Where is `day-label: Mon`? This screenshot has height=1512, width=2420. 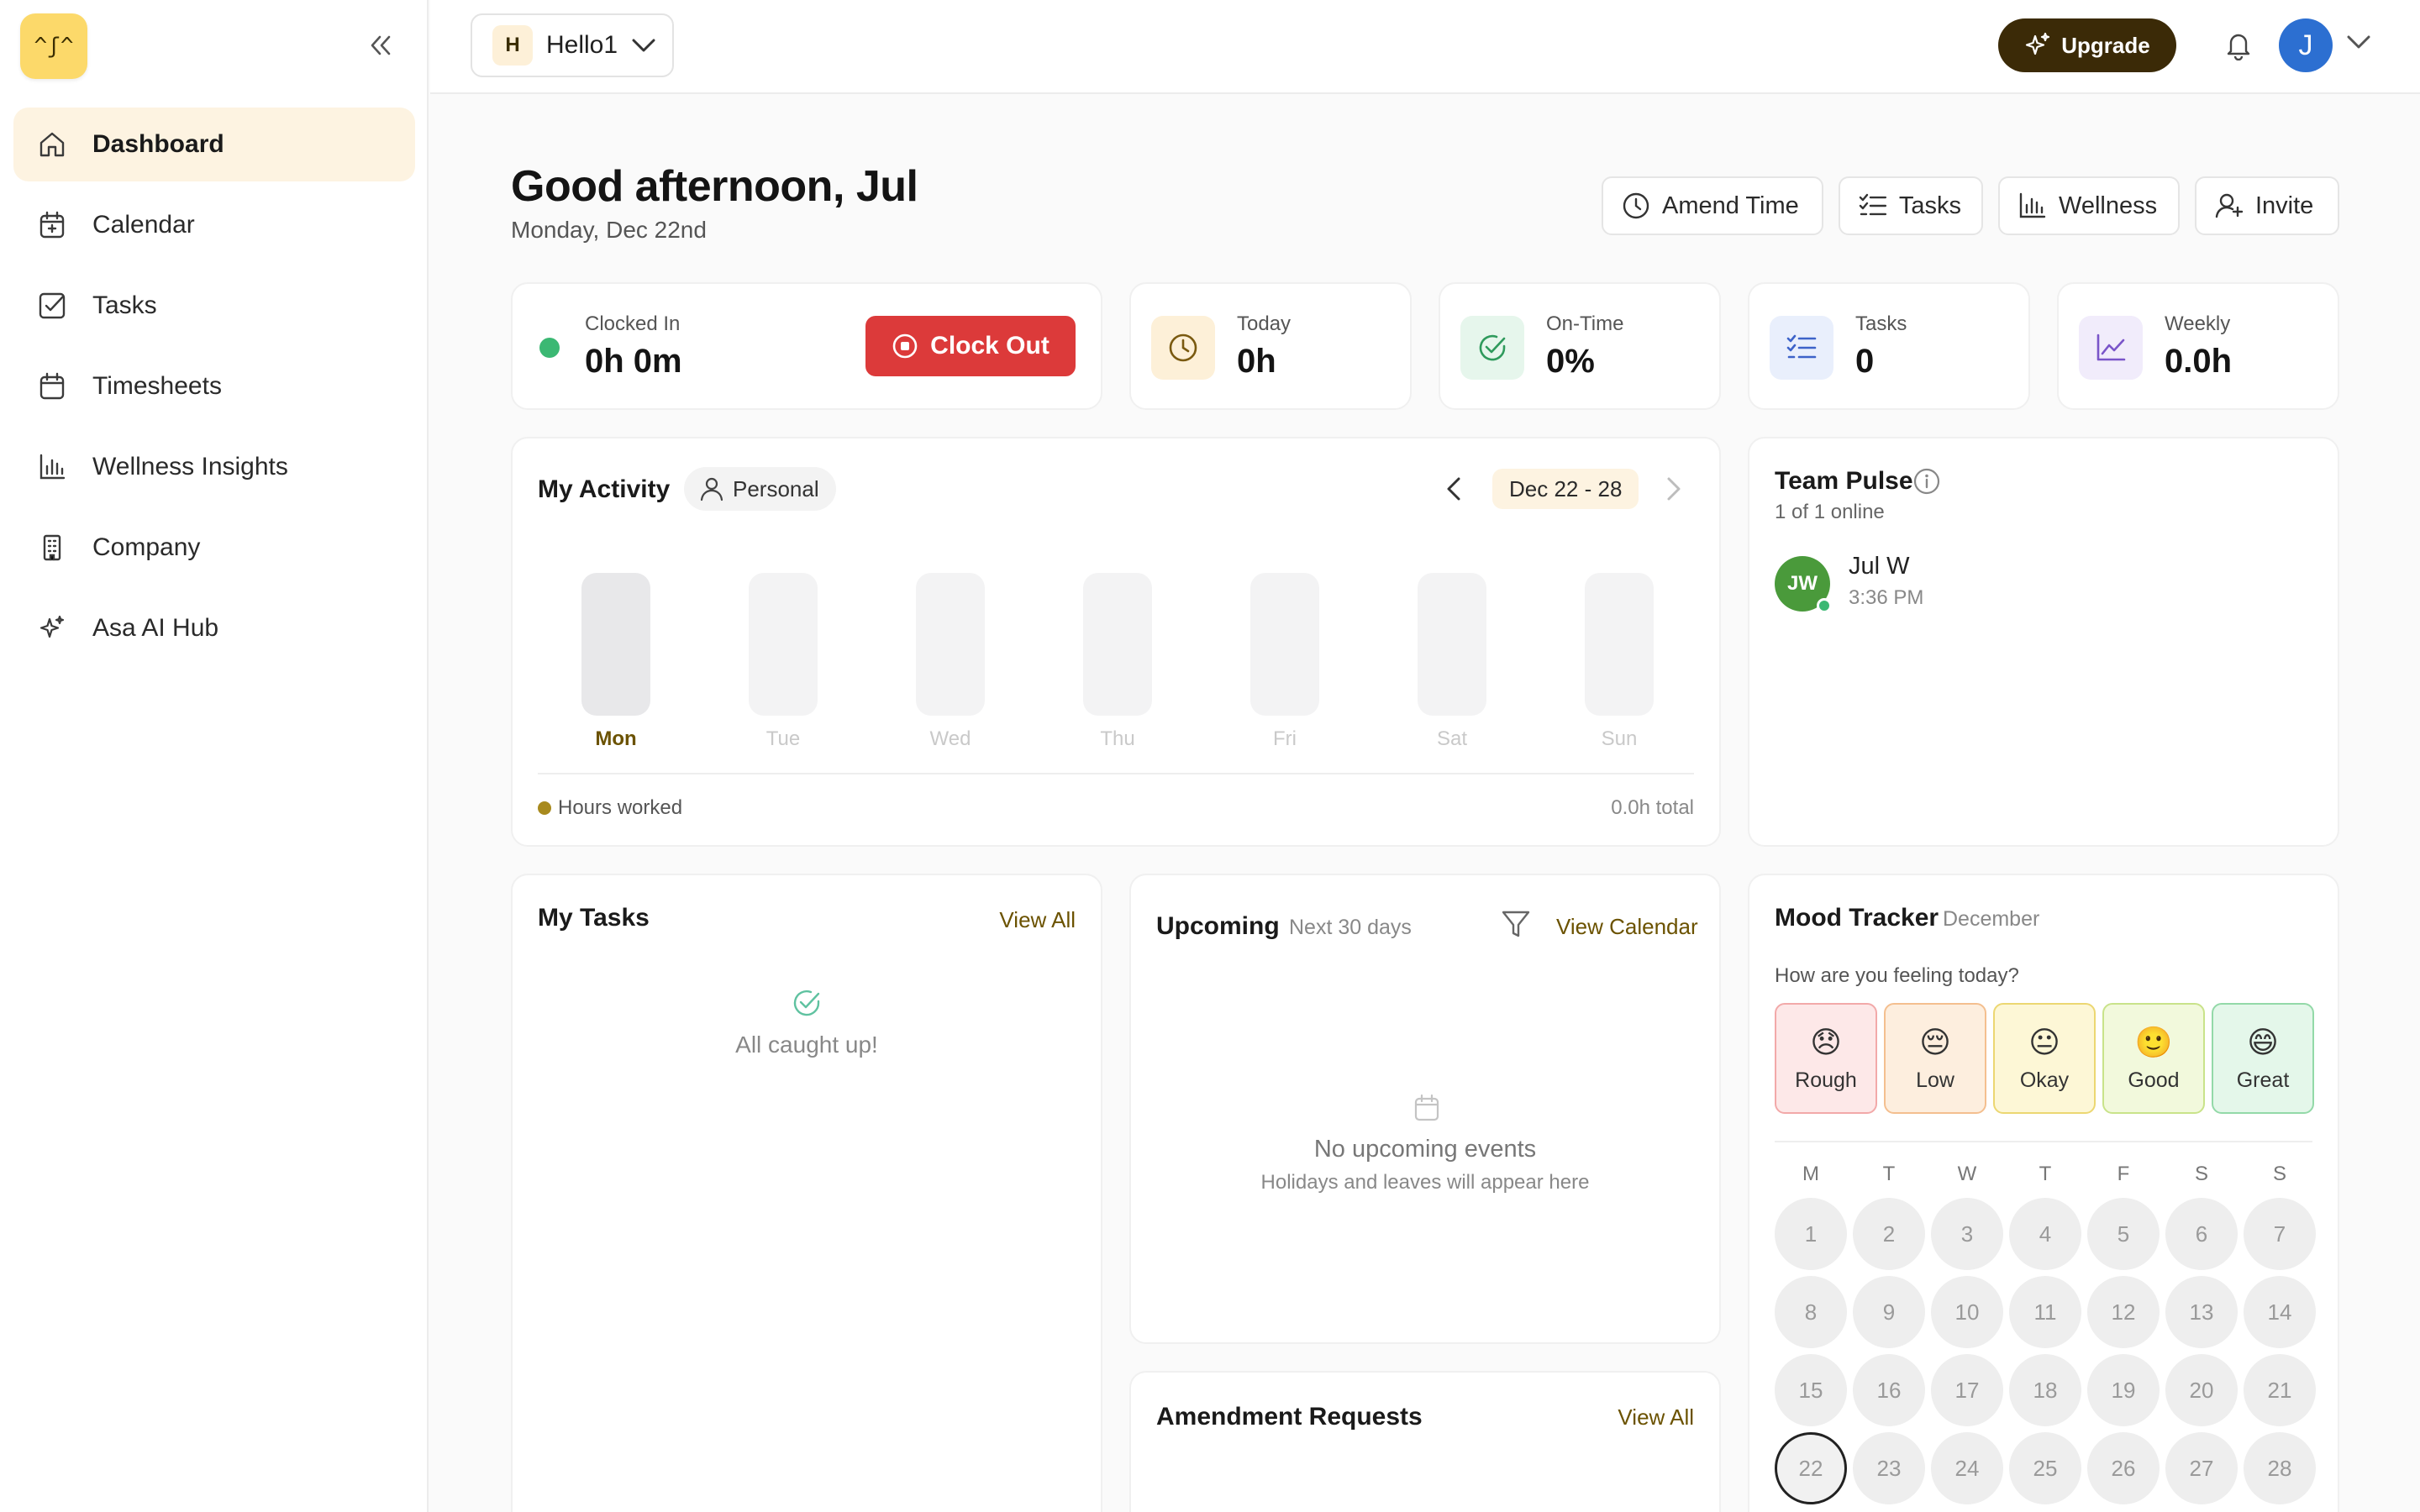
day-label: Mon is located at coordinates (616, 738).